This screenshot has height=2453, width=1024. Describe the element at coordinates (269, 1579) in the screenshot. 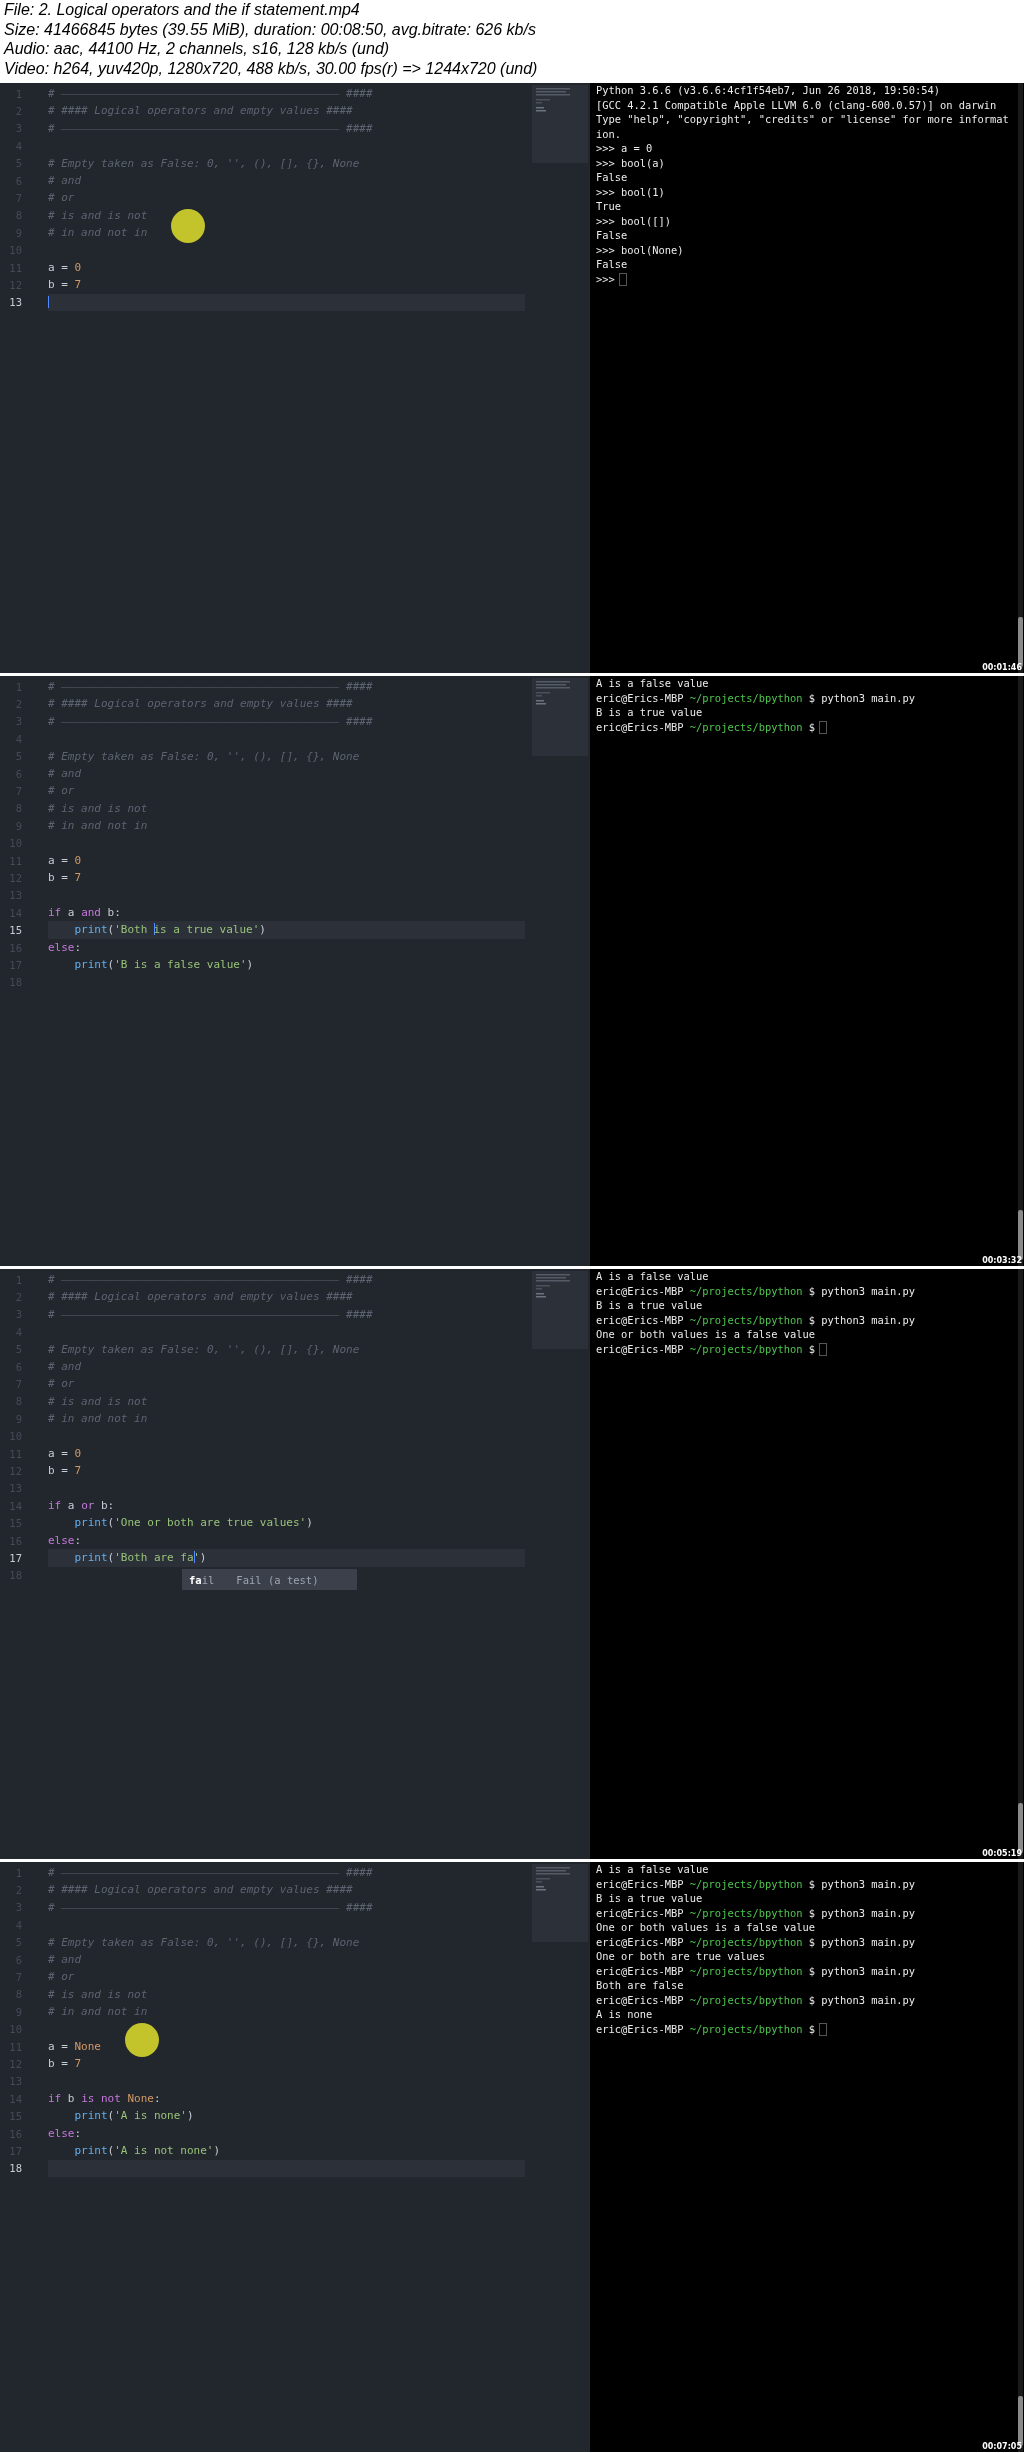

I see `autocomplete-popup: fail Fail (a test)` at that location.